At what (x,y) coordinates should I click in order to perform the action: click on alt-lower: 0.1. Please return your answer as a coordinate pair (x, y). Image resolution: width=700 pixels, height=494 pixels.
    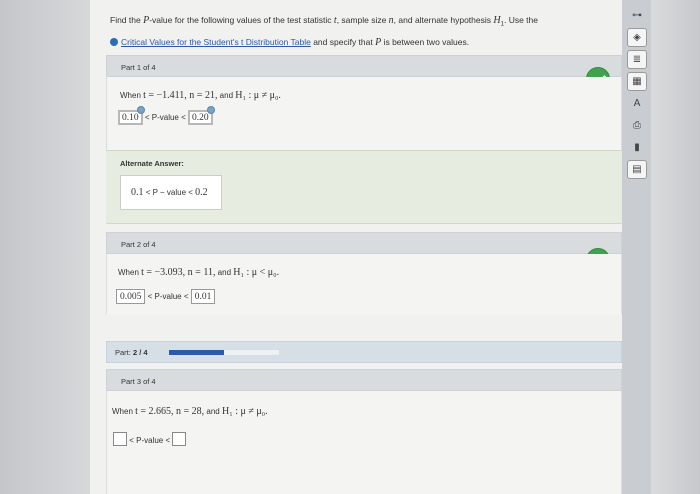
    Looking at the image, I should click on (137, 192).